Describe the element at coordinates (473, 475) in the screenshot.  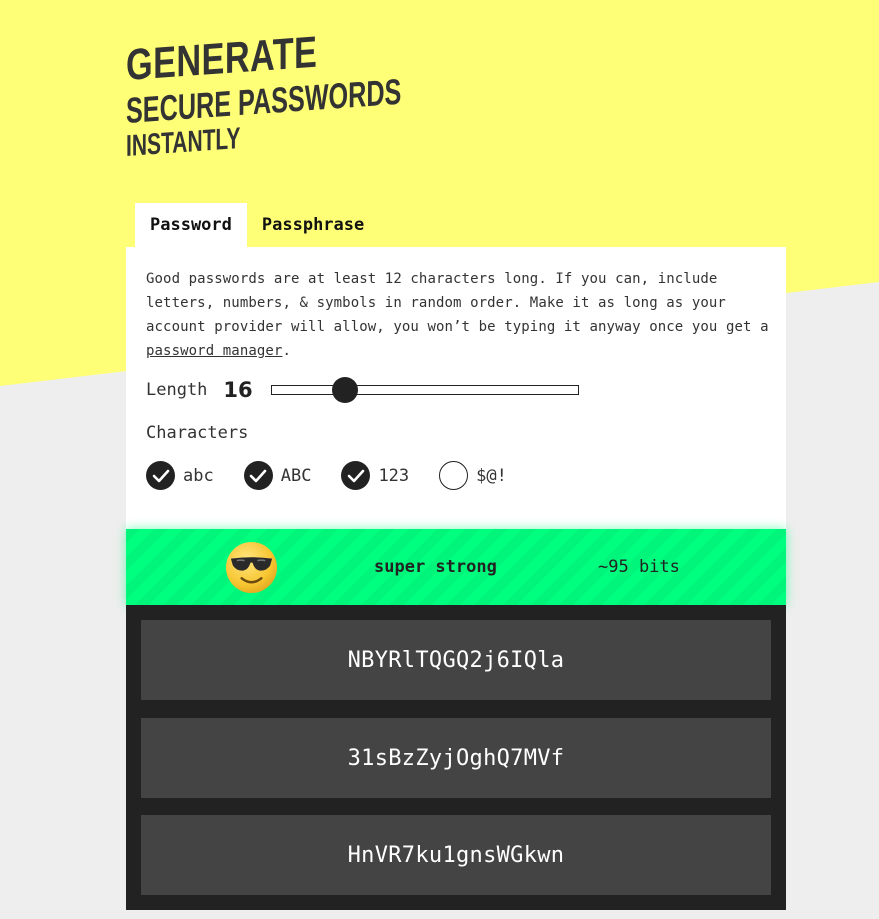
I see `option-symbols: $@!` at that location.